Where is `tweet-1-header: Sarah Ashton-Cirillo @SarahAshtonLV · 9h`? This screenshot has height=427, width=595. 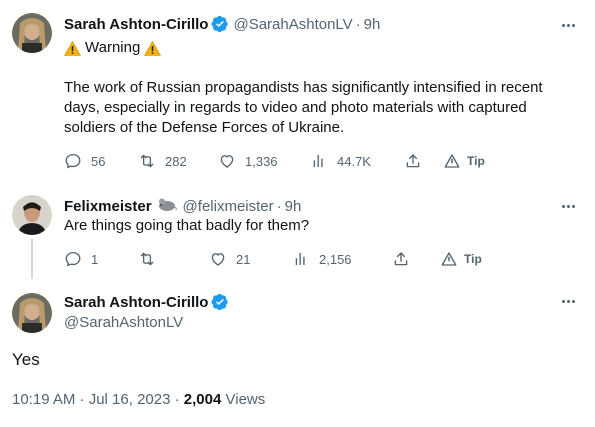 tweet-1-header: Sarah Ashton-Cirillo @SarahAshtonLV · 9h is located at coordinates (222, 24).